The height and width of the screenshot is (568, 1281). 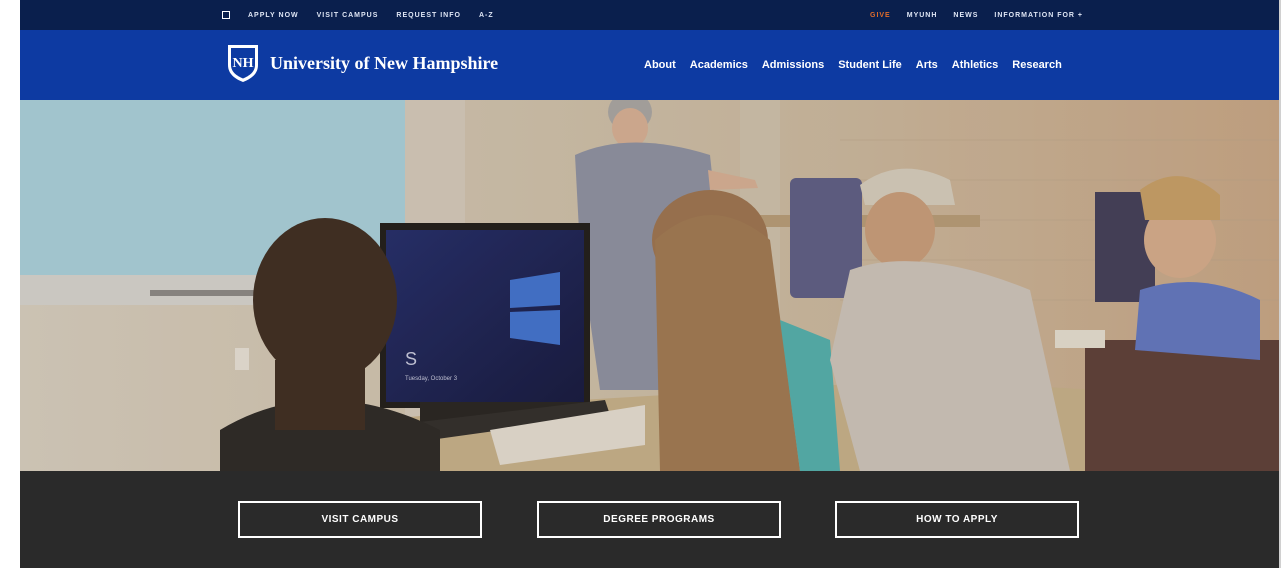 What do you see at coordinates (660, 65) in the screenshot?
I see `nav-about: About` at bounding box center [660, 65].